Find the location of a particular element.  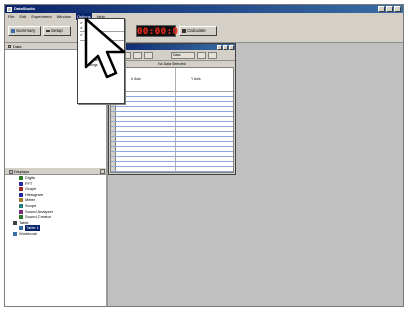

setup-button: Setup is located at coordinates (57, 31).